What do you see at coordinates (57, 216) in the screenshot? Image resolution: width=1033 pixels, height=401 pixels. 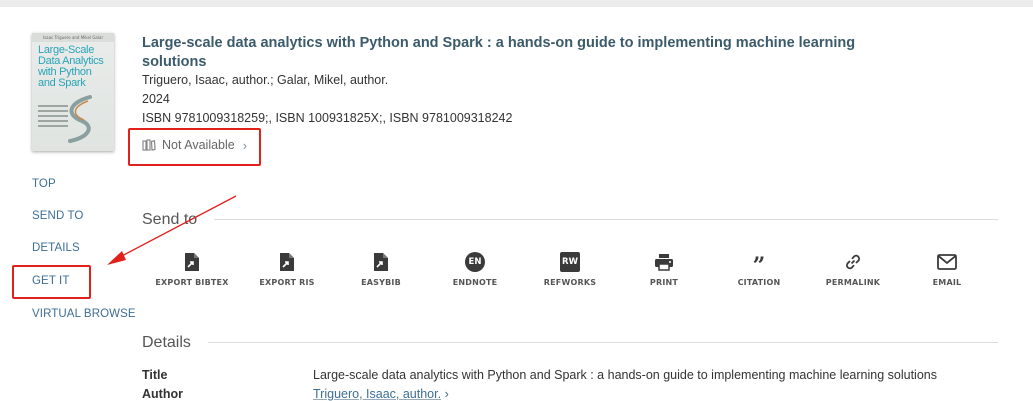 I see `nav-send-to: SEND TO` at bounding box center [57, 216].